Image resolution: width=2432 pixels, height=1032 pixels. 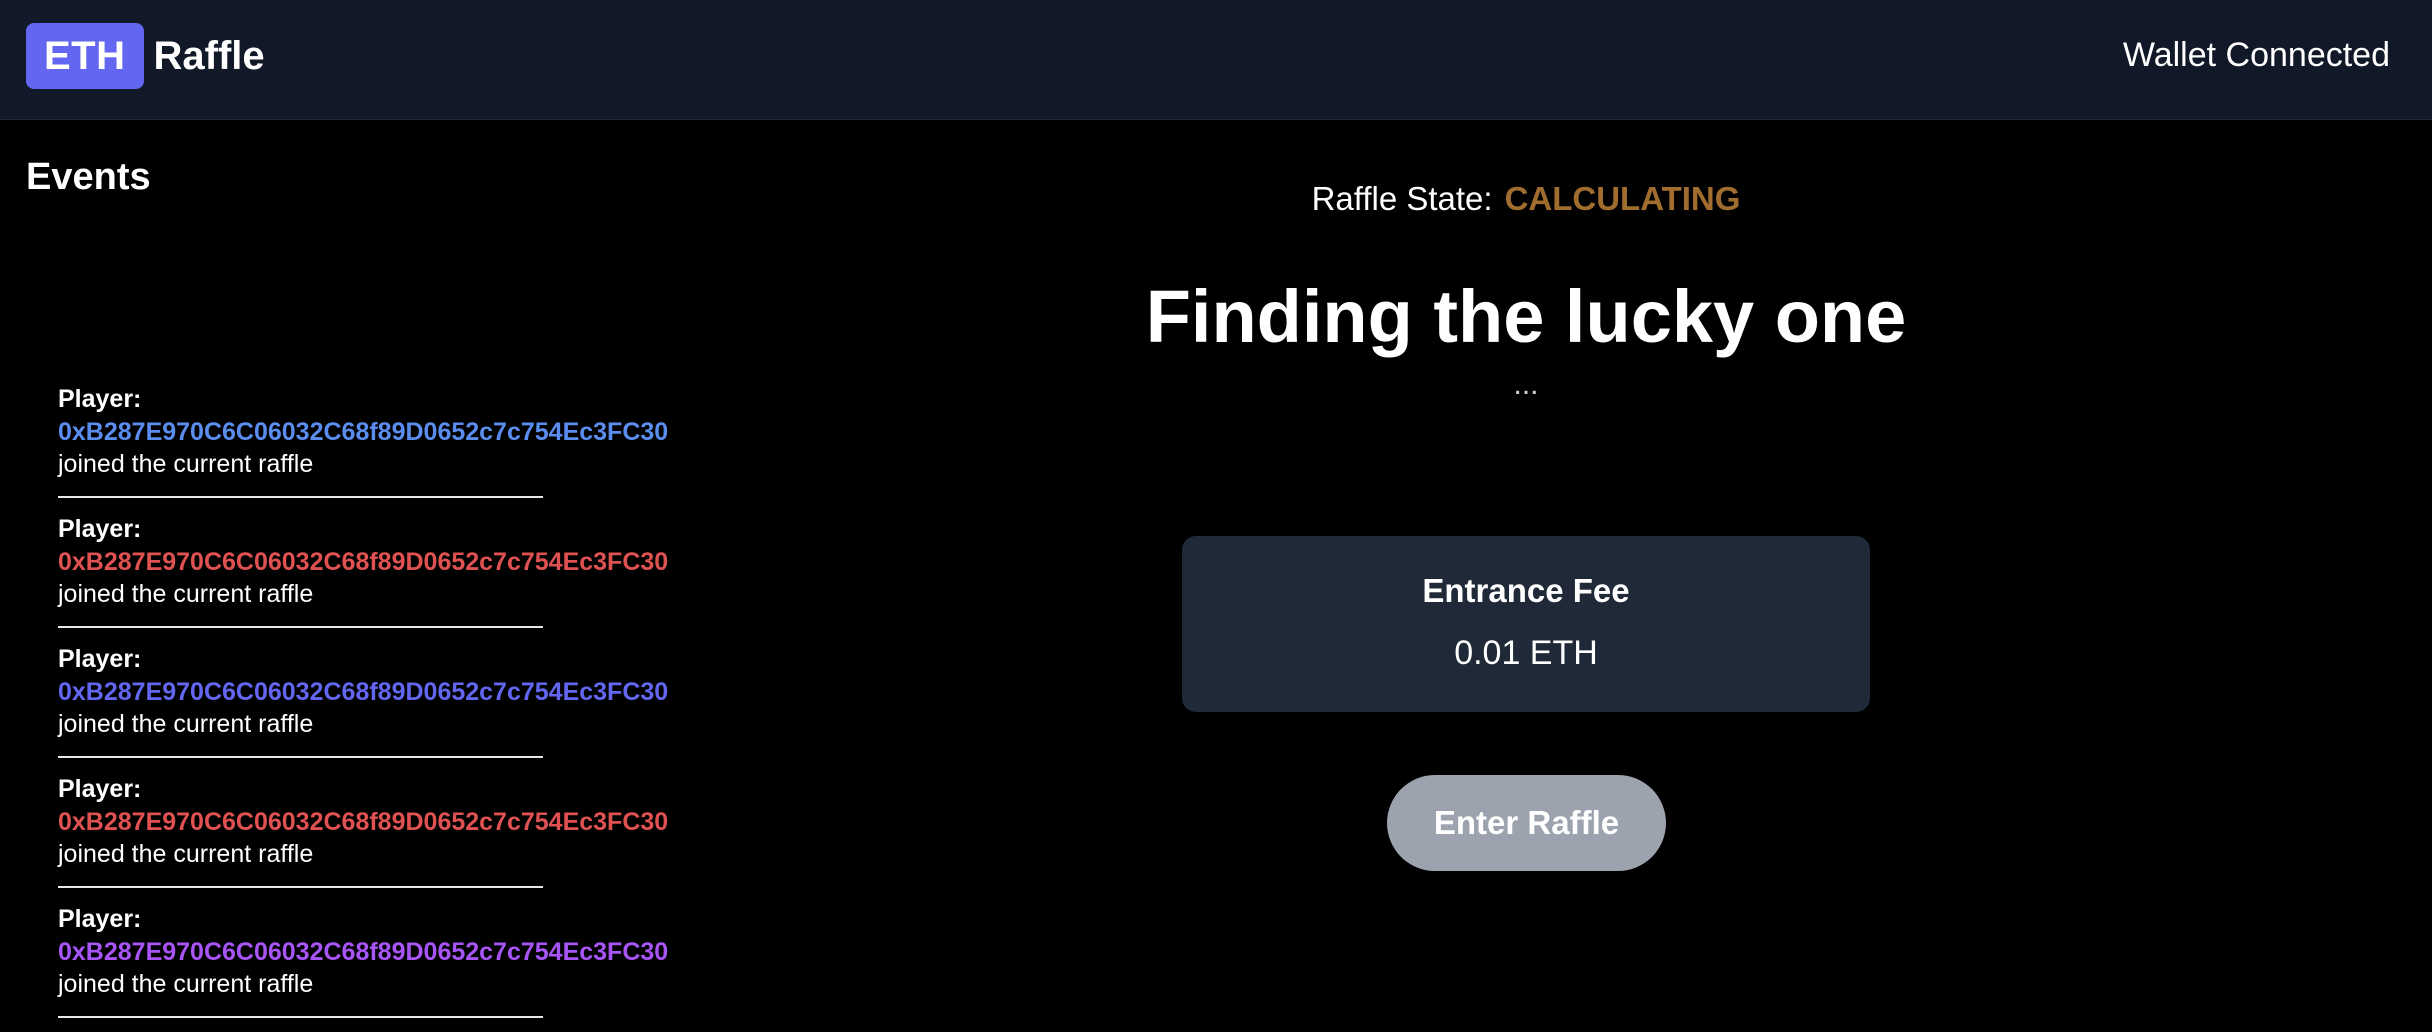 I want to click on logo-eth-badge: ETH, so click(x=85, y=56).